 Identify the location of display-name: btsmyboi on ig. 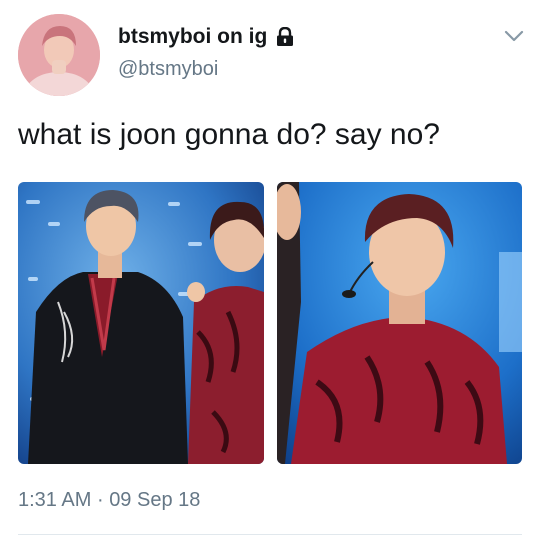
(193, 36).